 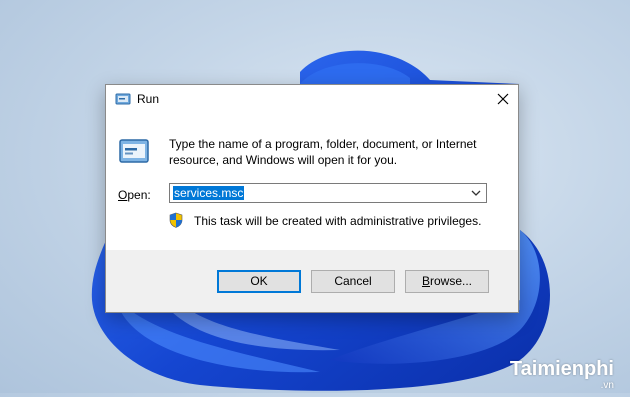 I want to click on uac-shield-icon, so click(x=176, y=220).